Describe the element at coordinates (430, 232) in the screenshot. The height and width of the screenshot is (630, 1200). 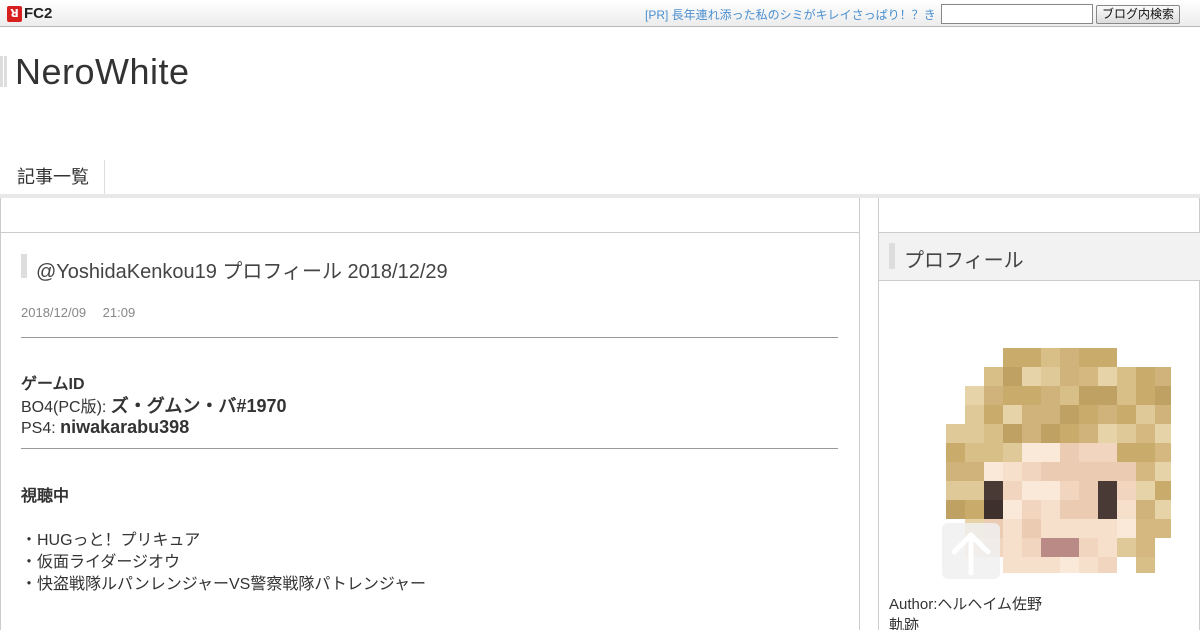
I see `main-top-divider` at that location.